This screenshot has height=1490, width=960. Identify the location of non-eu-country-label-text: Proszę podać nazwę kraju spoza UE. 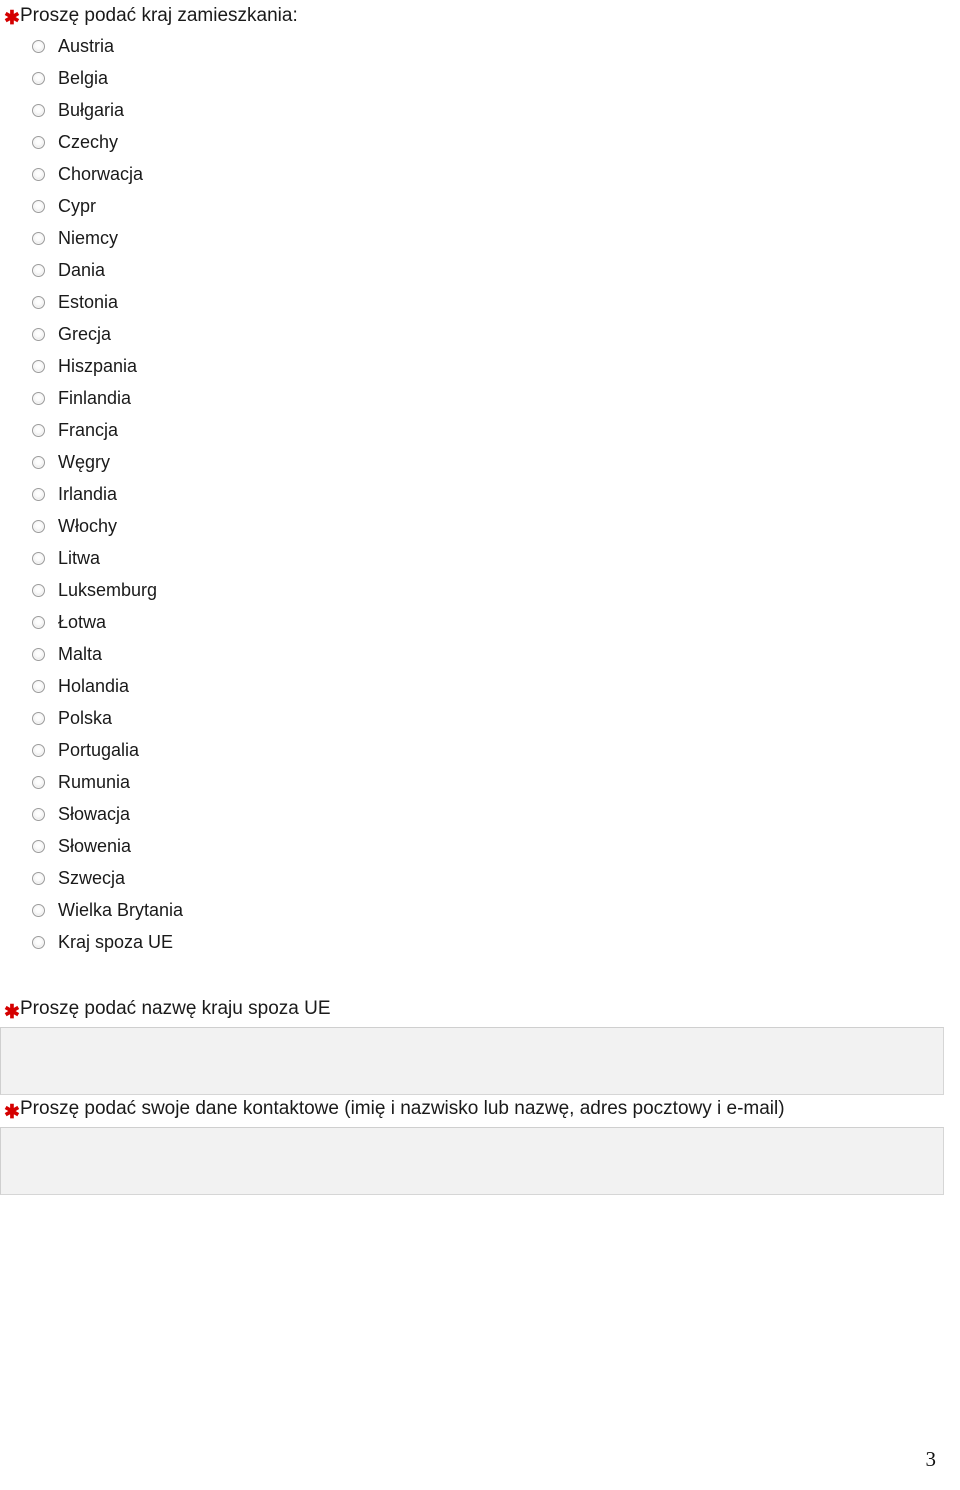
(175, 1008).